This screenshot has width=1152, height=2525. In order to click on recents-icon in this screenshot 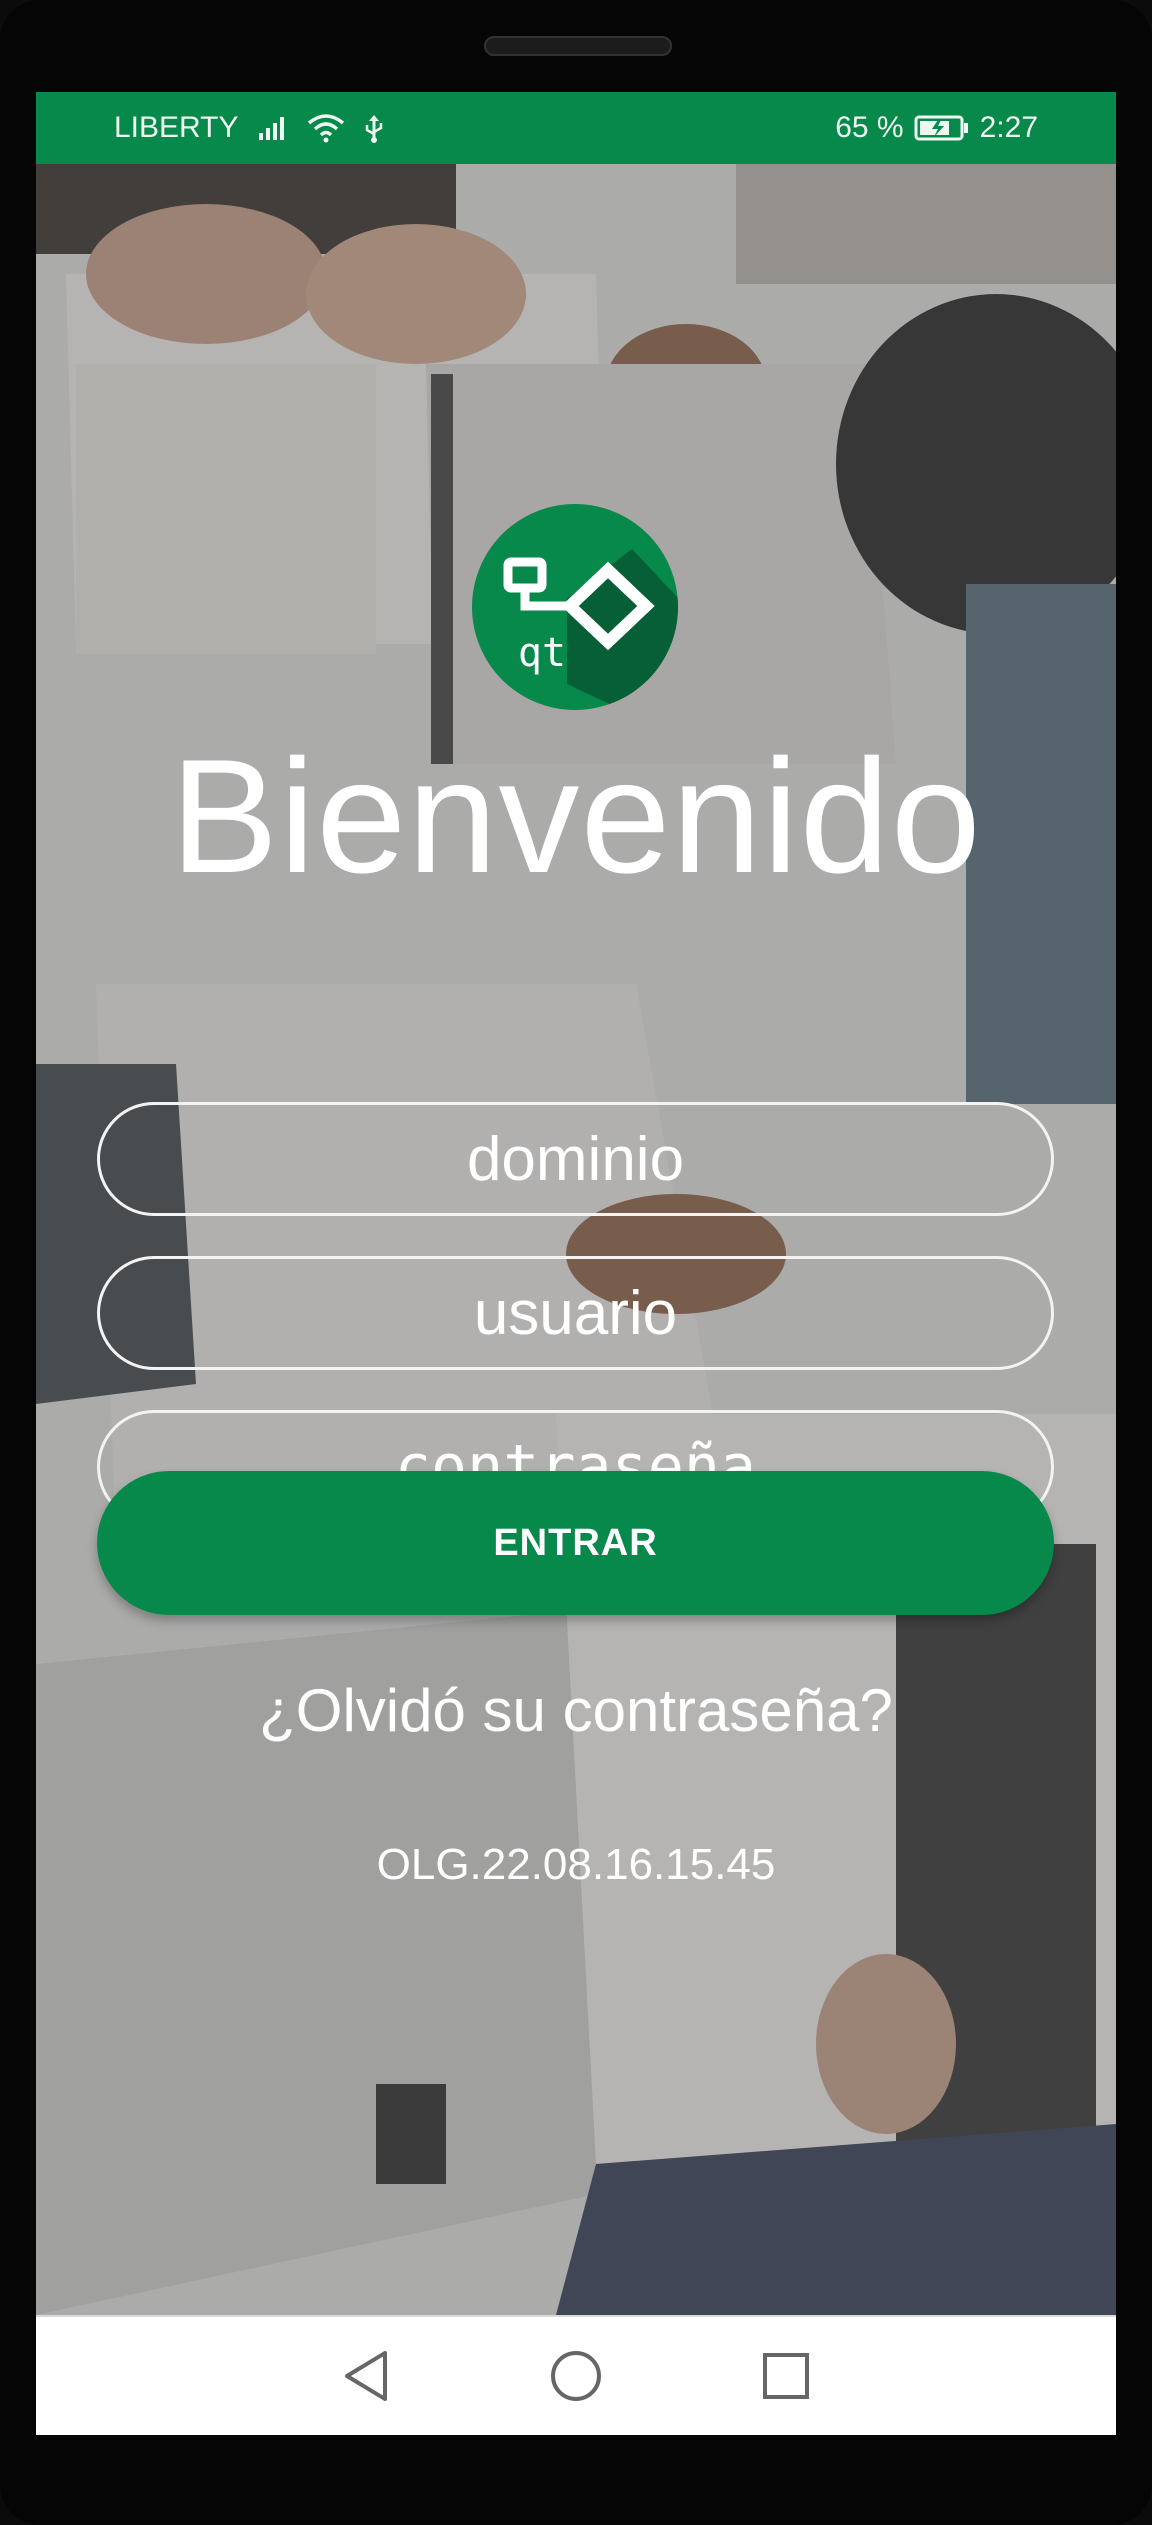, I will do `click(786, 2376)`.